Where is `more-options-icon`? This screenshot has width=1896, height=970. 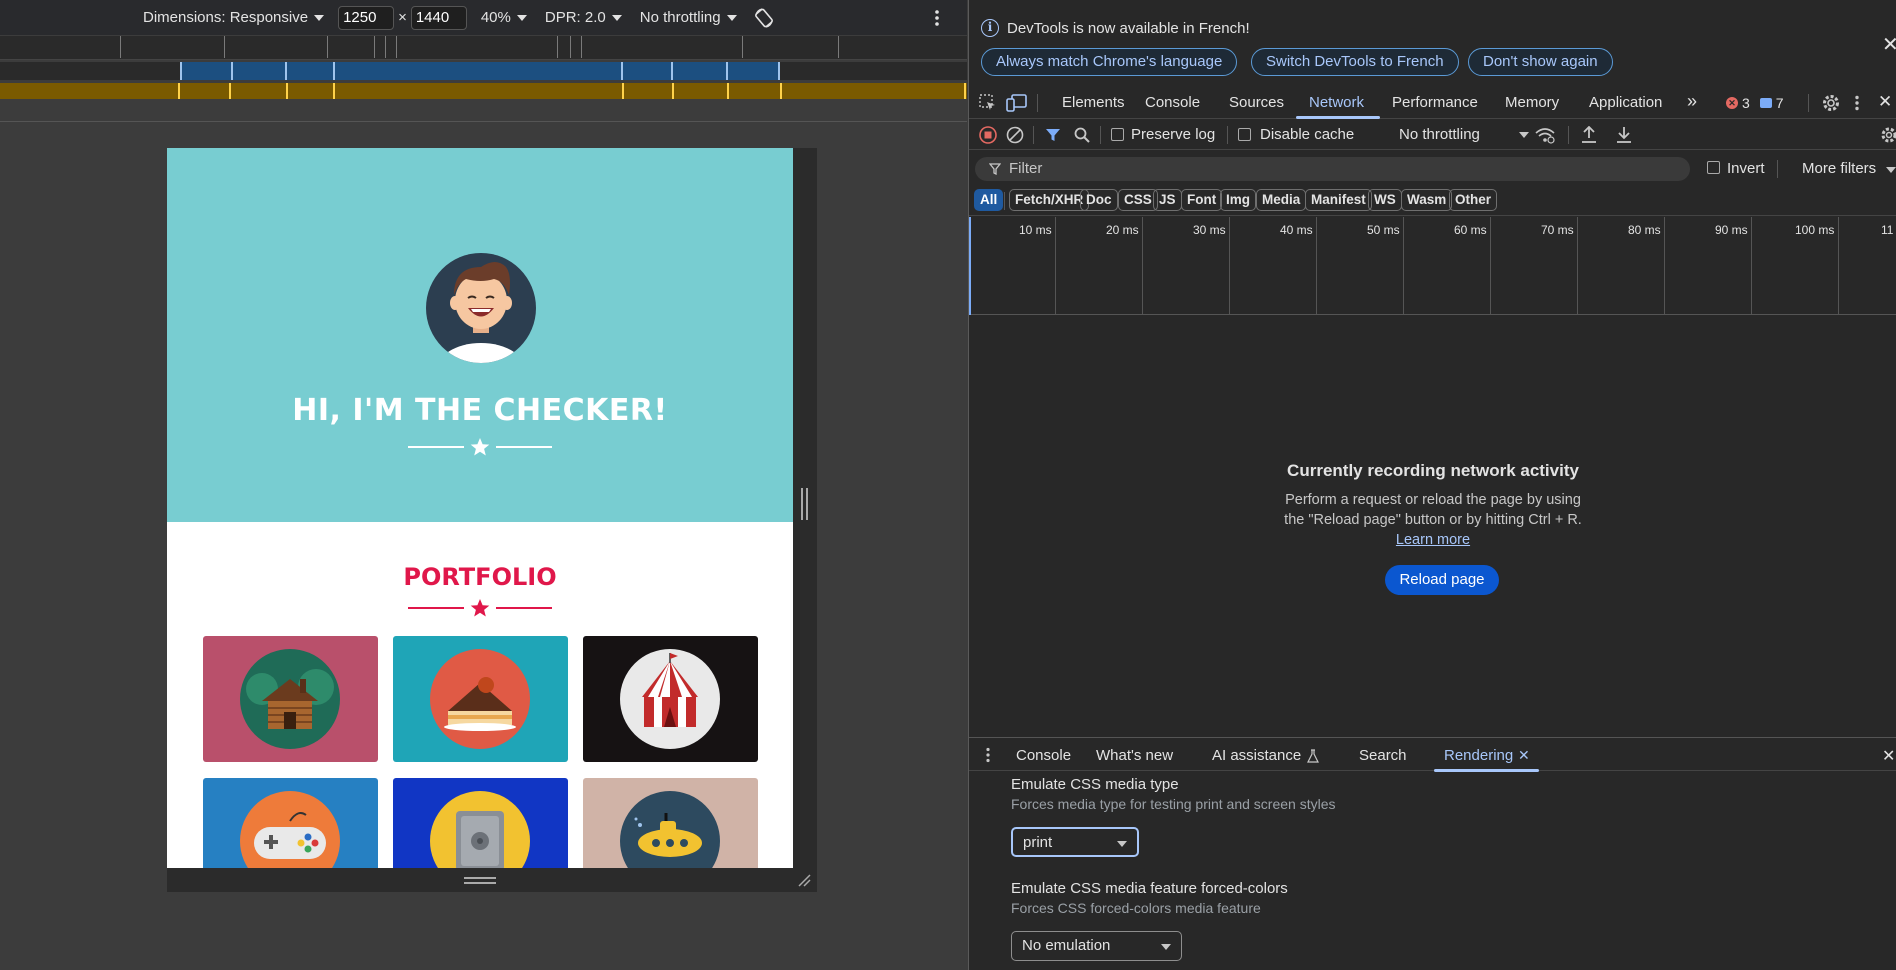 more-options-icon is located at coordinates (937, 18).